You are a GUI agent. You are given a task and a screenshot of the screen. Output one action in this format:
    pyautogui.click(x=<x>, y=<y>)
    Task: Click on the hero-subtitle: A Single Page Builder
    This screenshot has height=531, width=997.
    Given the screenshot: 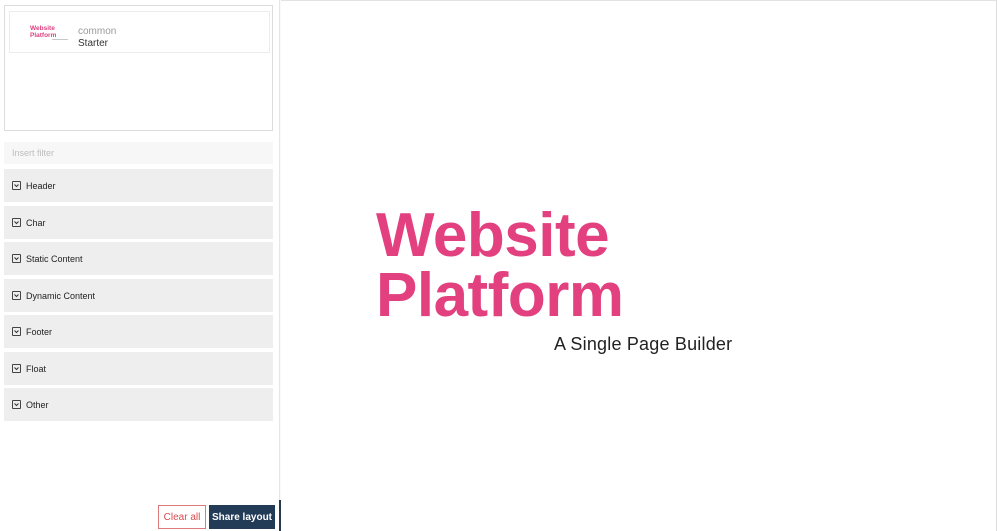 What is the action you would take?
    pyautogui.click(x=643, y=344)
    